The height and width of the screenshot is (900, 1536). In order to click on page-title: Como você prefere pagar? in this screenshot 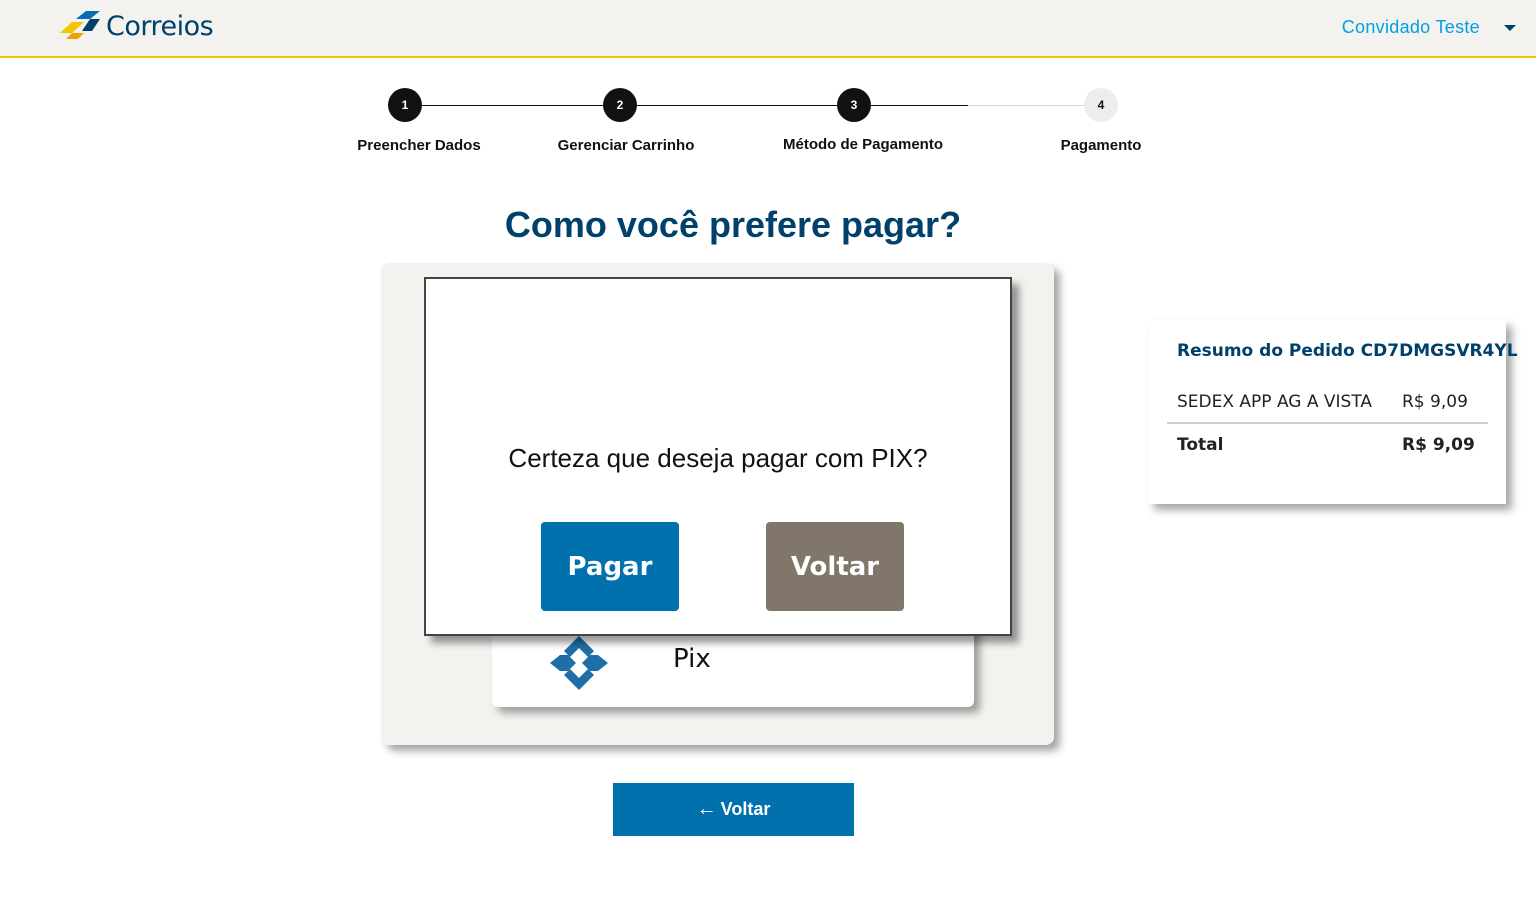, I will do `click(733, 224)`.